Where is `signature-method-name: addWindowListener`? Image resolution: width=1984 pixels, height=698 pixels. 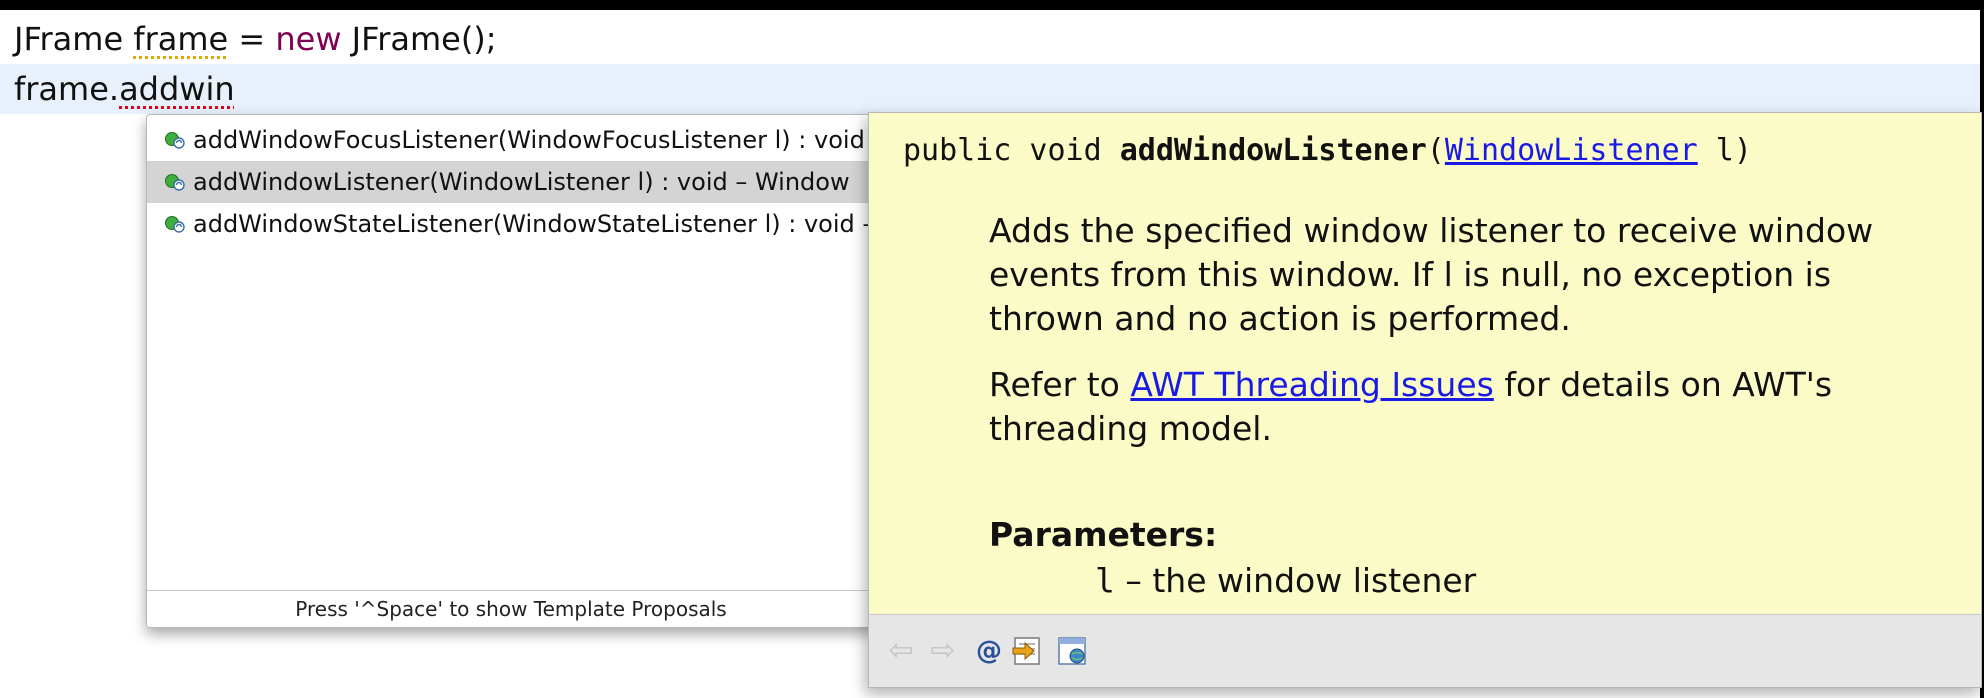
signature-method-name: addWindowListener is located at coordinates (1273, 150).